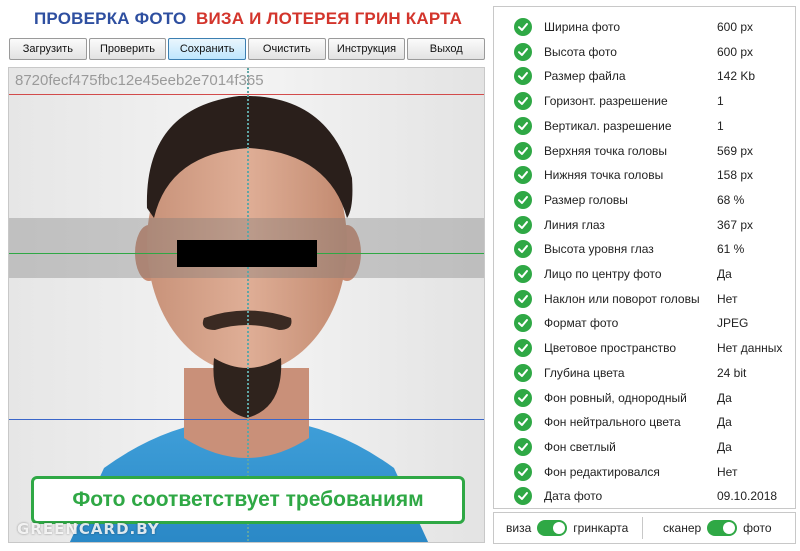 This screenshot has width=800, height=551. Describe the element at coordinates (736, 76) in the screenshot. I see `check-value: 142 Kb` at that location.